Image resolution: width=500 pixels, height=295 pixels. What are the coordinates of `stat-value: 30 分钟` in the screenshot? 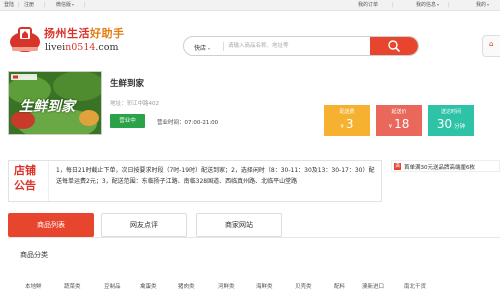 It's located at (451, 125).